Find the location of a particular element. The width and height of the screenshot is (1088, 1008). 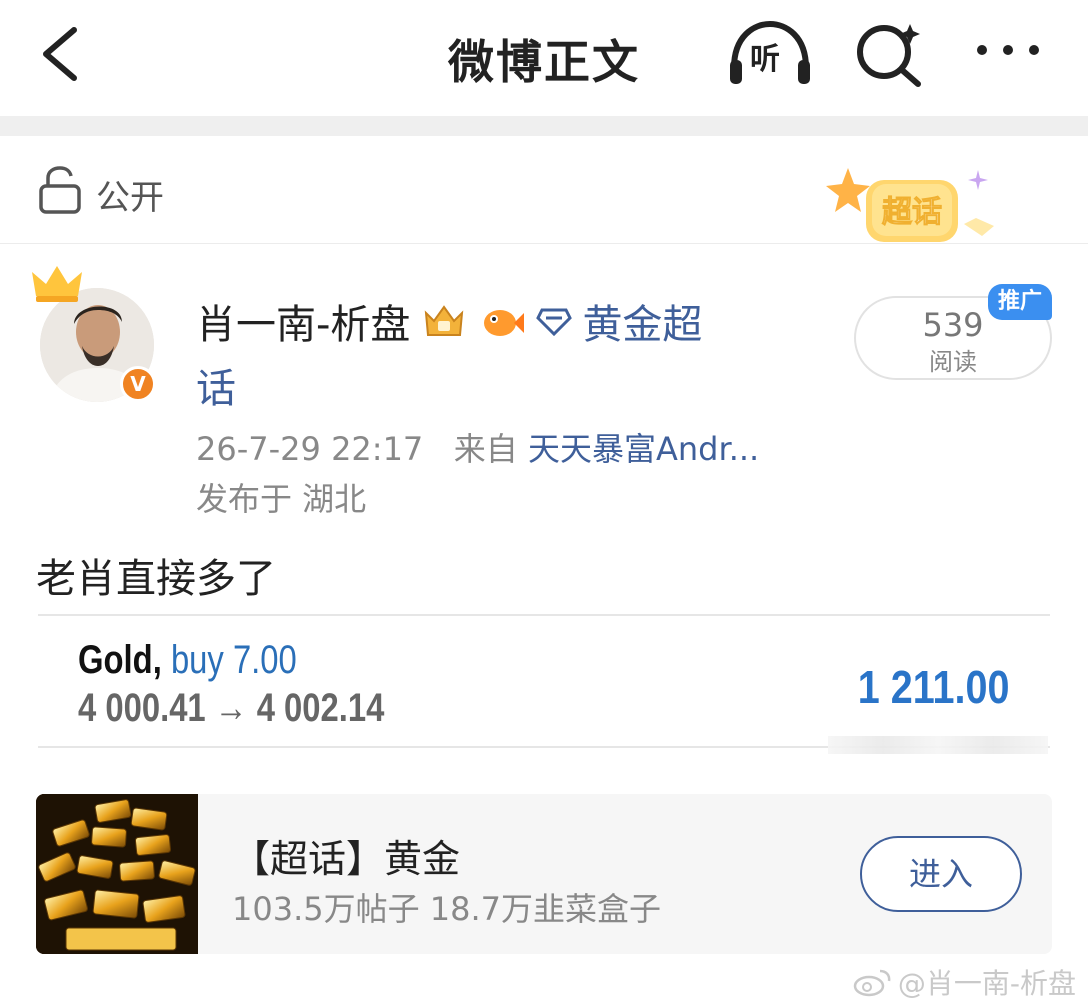

author-avatar-group: V is located at coordinates (95, 337).